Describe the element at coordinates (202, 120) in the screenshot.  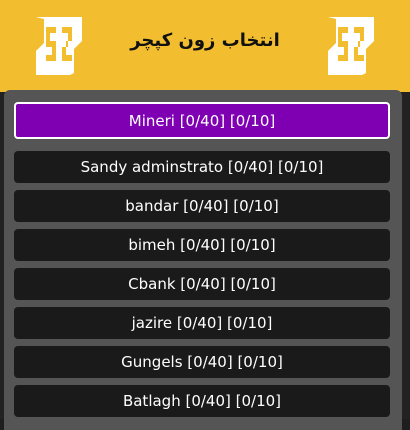
I see `zone-item-mineri: Mineri [0/40] [0/10]` at that location.